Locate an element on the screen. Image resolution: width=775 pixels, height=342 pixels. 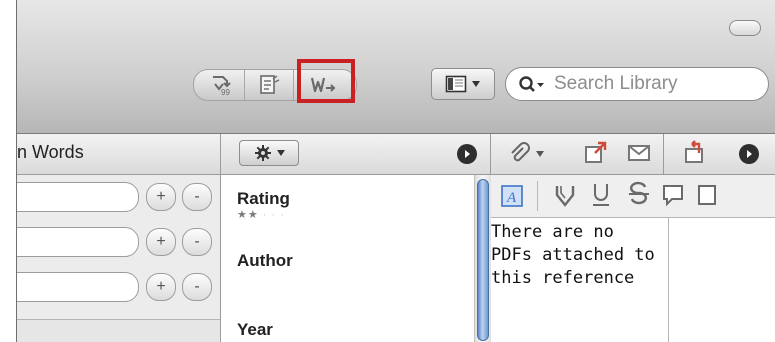
share-icon is located at coordinates (695, 153).